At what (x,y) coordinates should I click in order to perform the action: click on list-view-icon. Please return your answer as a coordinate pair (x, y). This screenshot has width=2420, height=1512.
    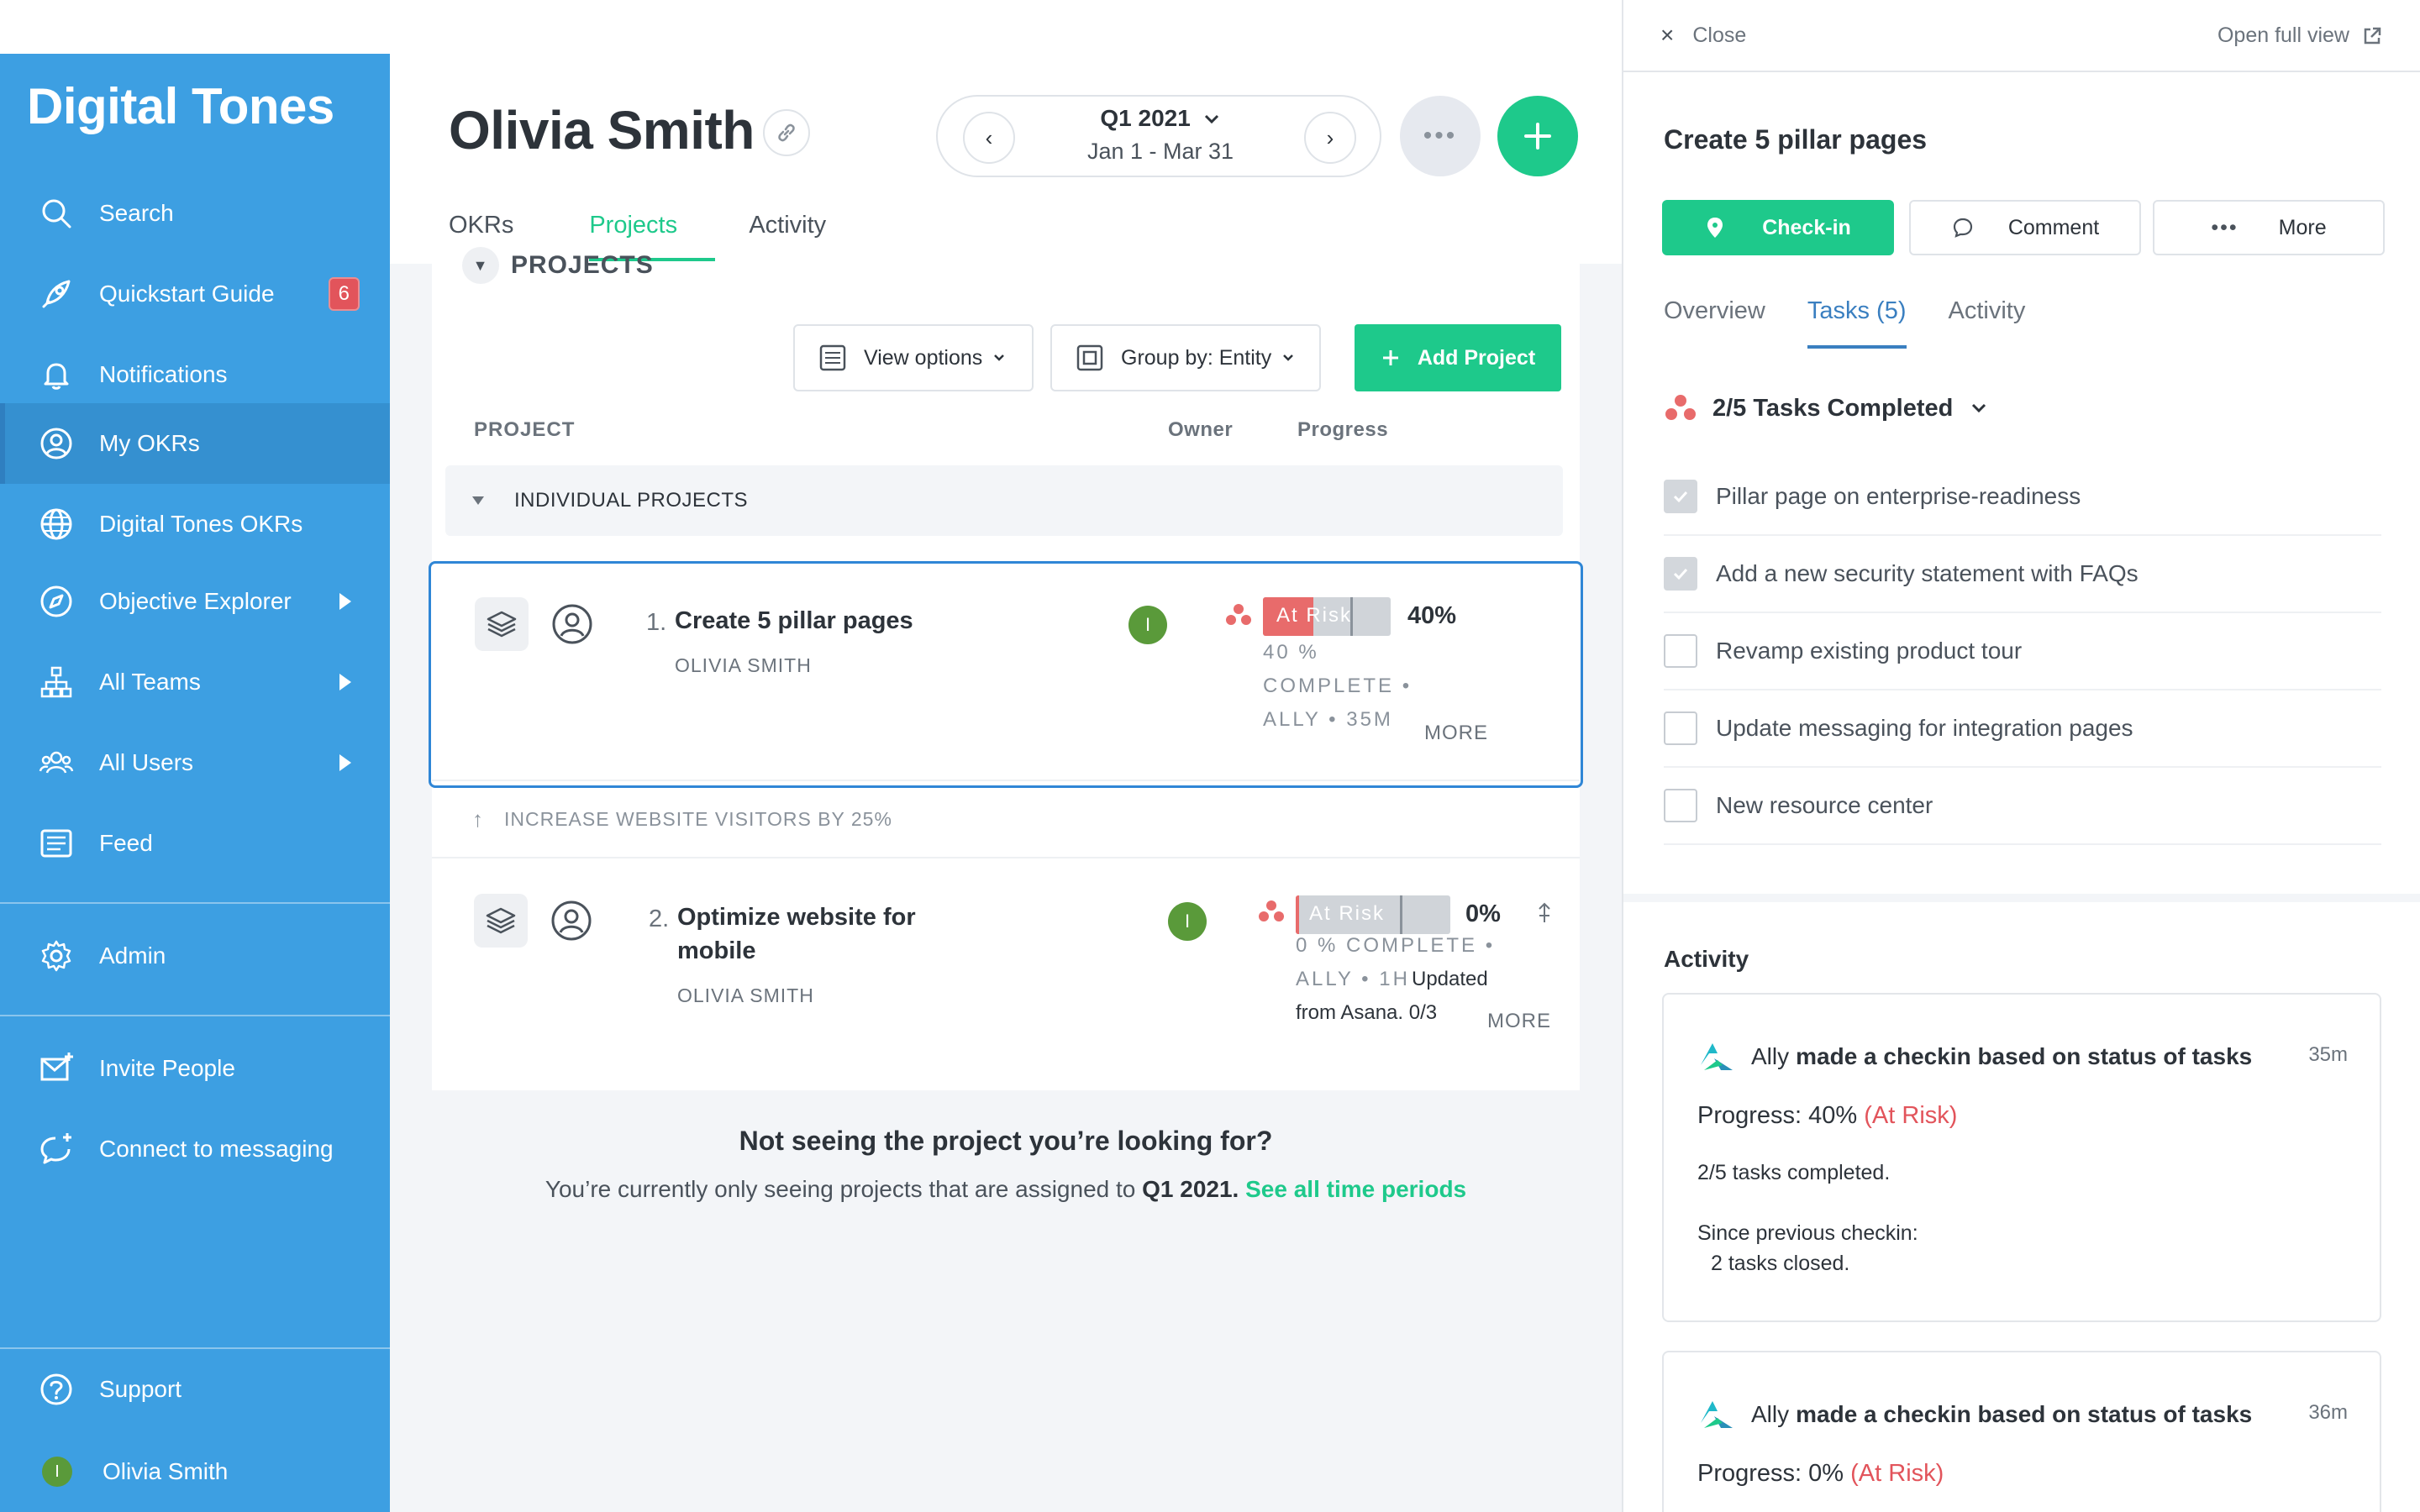
    Looking at the image, I should click on (832, 357).